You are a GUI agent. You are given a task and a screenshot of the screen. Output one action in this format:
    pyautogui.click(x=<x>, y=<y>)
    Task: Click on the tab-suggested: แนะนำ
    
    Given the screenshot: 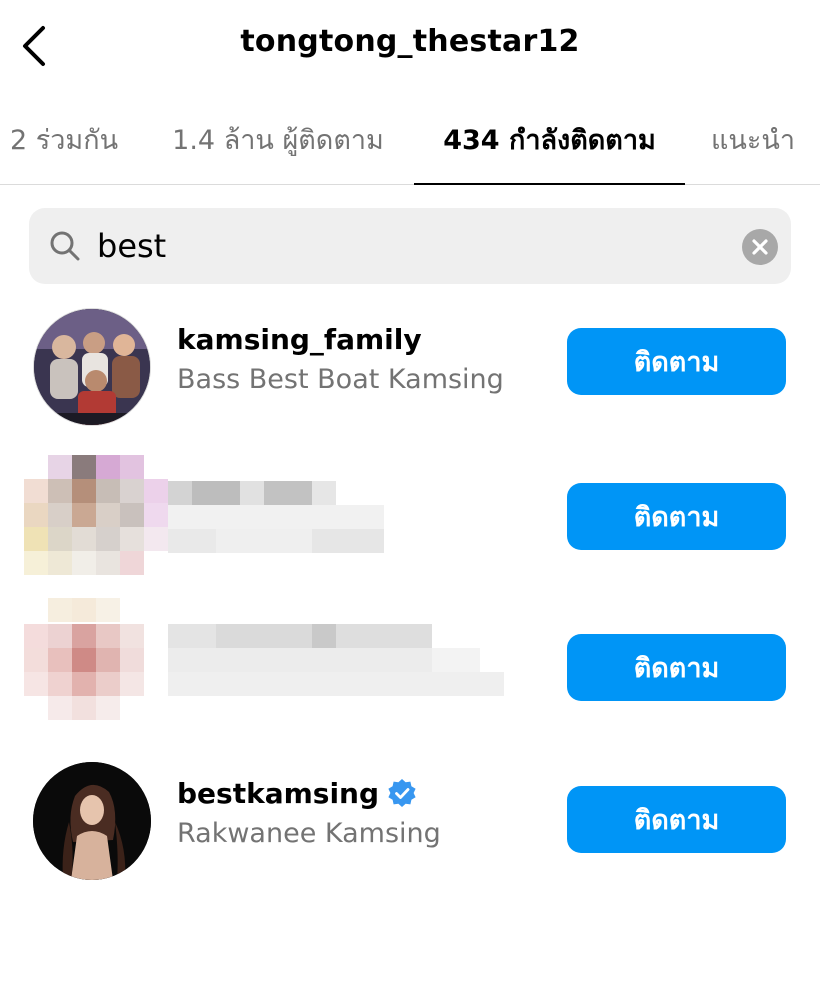 What is the action you would take?
    pyautogui.click(x=757, y=139)
    